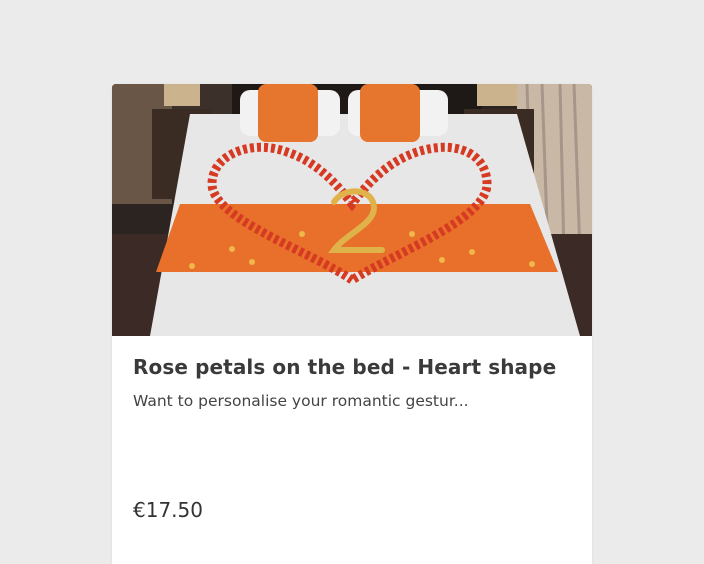 This screenshot has height=564, width=704. I want to click on product-price: €17.50, so click(168, 510).